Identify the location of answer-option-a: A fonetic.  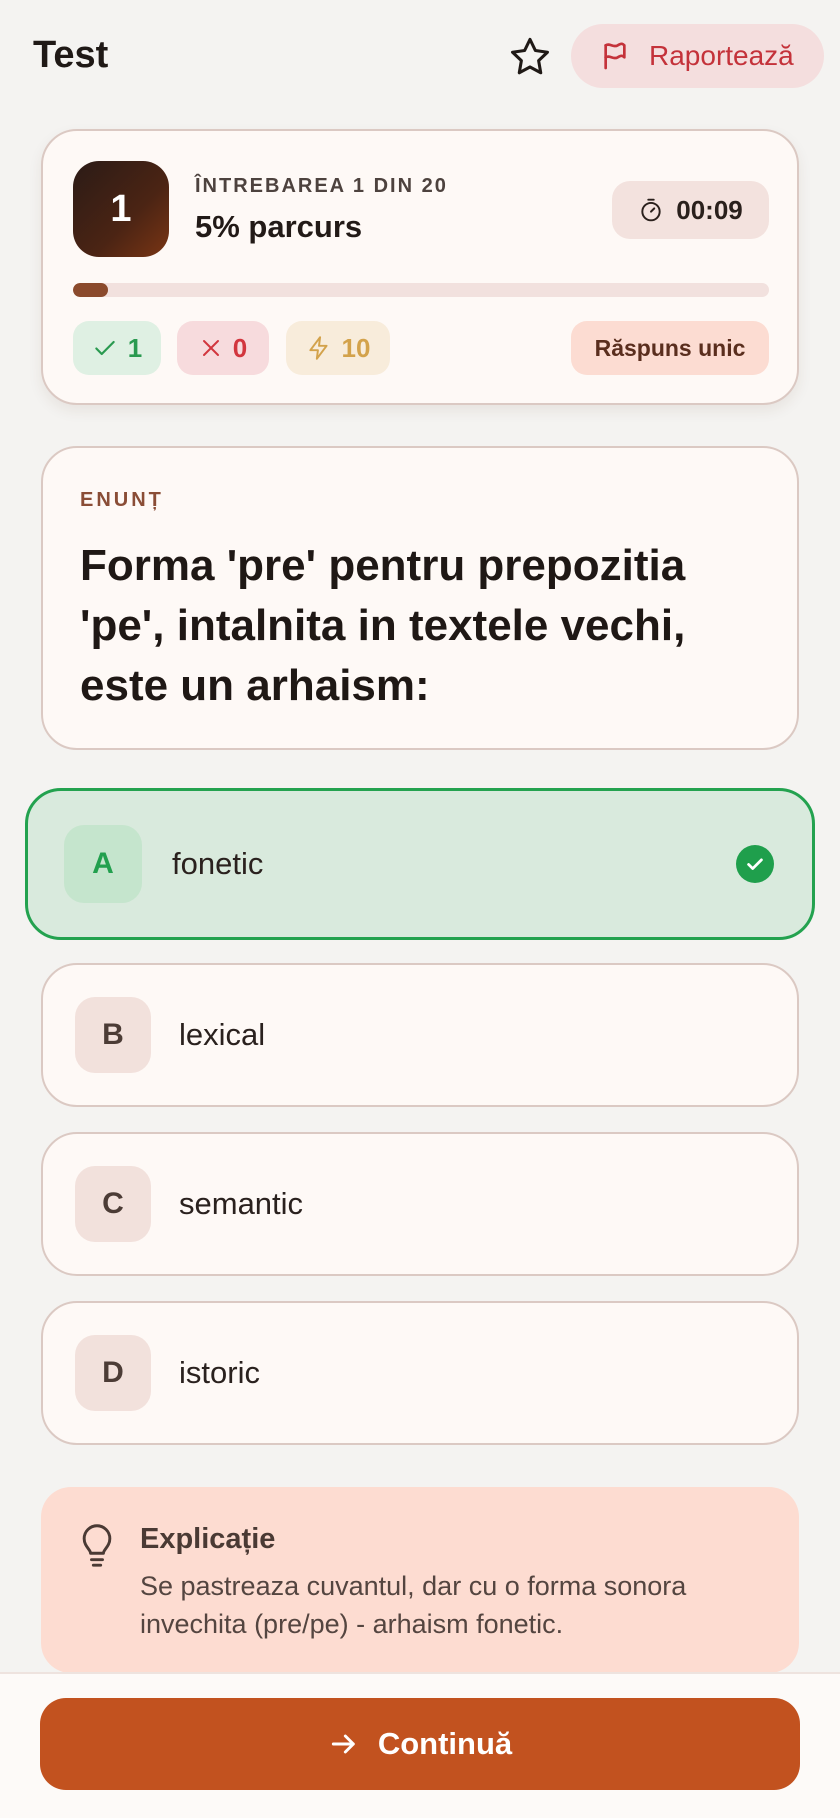
(420, 864).